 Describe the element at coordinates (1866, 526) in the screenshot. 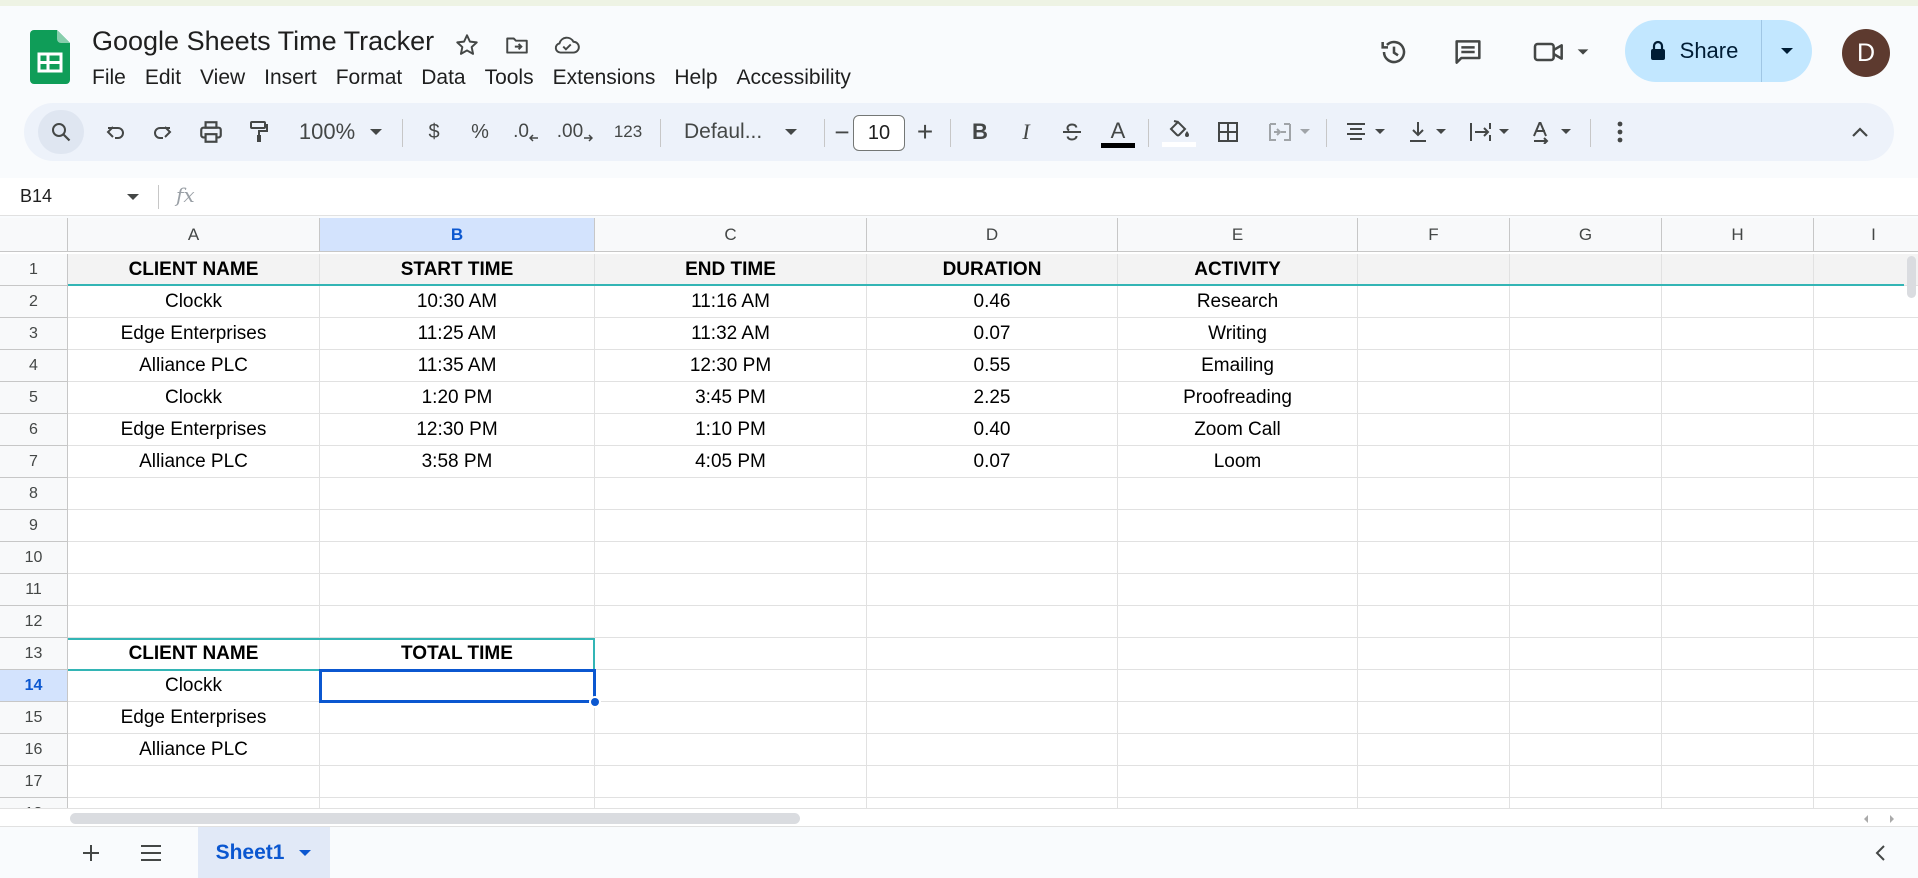

I see `cell-i9` at that location.